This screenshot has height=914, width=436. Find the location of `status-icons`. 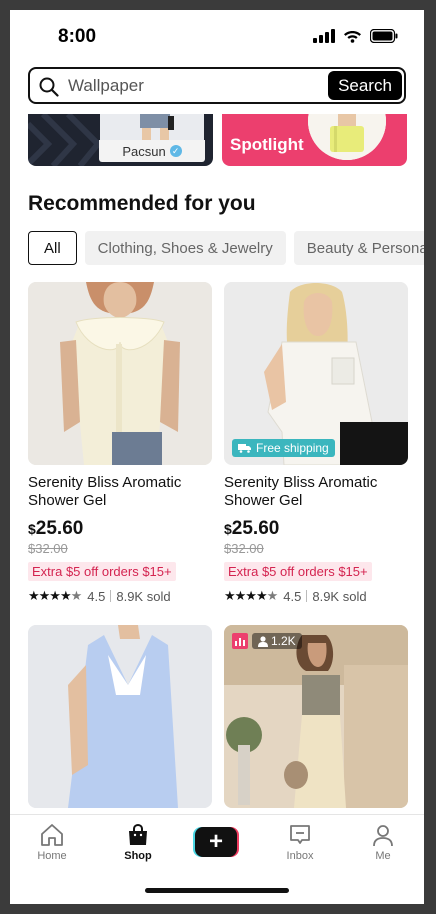

status-icons is located at coordinates (355, 36).